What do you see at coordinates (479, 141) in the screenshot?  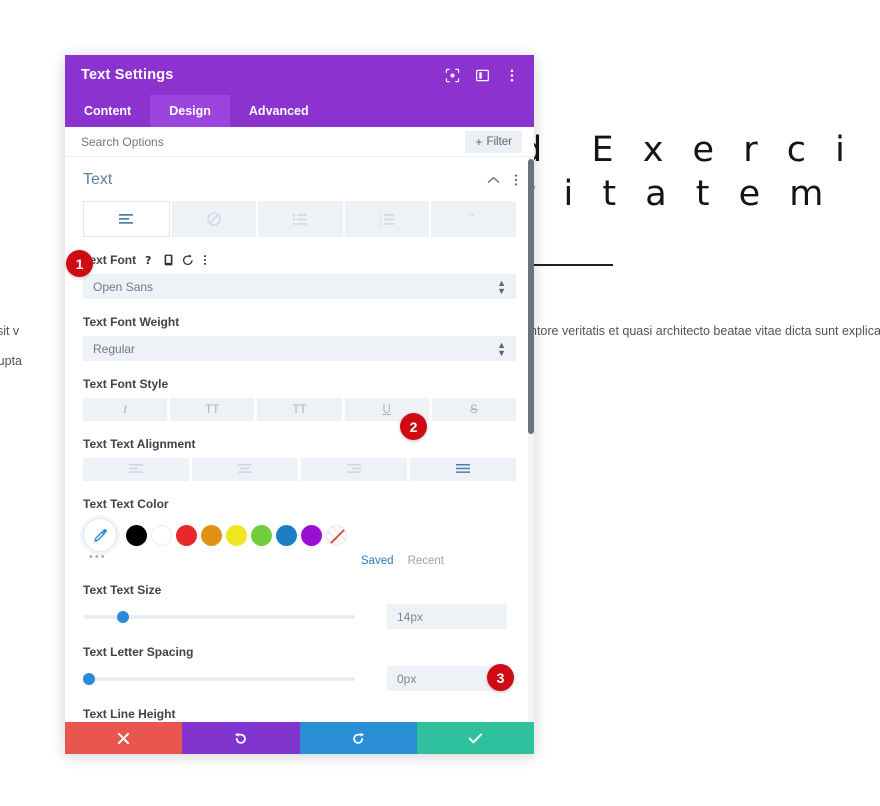 I see `plus-icon: +` at bounding box center [479, 141].